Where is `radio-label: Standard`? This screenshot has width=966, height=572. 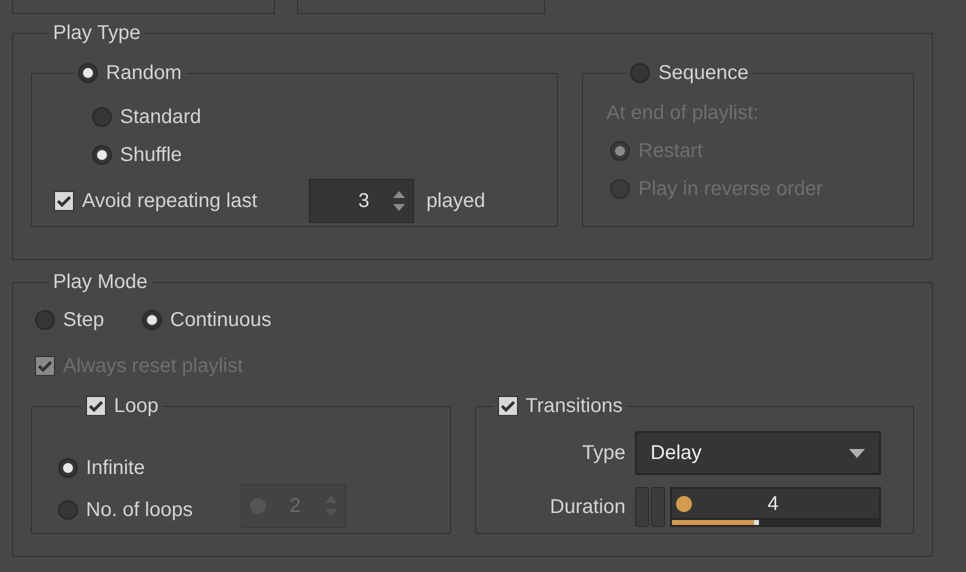 radio-label: Standard is located at coordinates (161, 117).